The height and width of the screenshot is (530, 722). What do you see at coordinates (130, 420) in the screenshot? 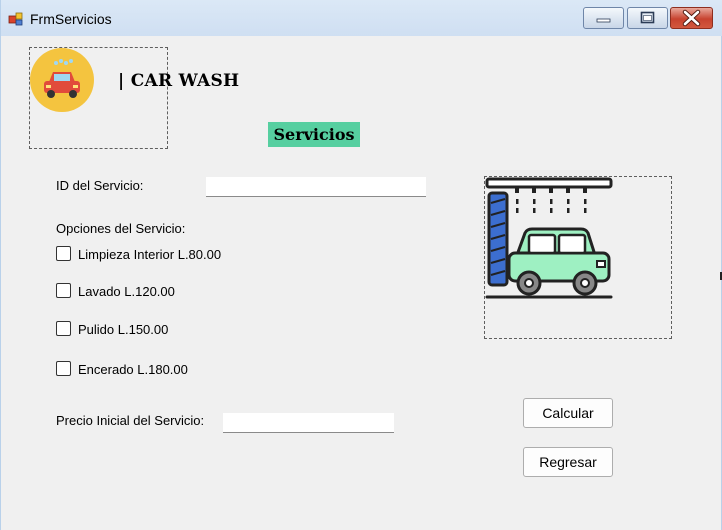
I see `precio-inicial-label: Precio Inicial del Servicio:` at bounding box center [130, 420].